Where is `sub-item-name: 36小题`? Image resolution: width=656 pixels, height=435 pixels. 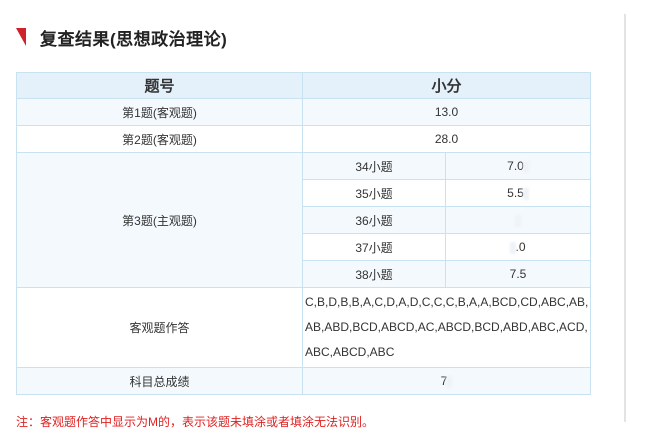 sub-item-name: 36小题 is located at coordinates (374, 220).